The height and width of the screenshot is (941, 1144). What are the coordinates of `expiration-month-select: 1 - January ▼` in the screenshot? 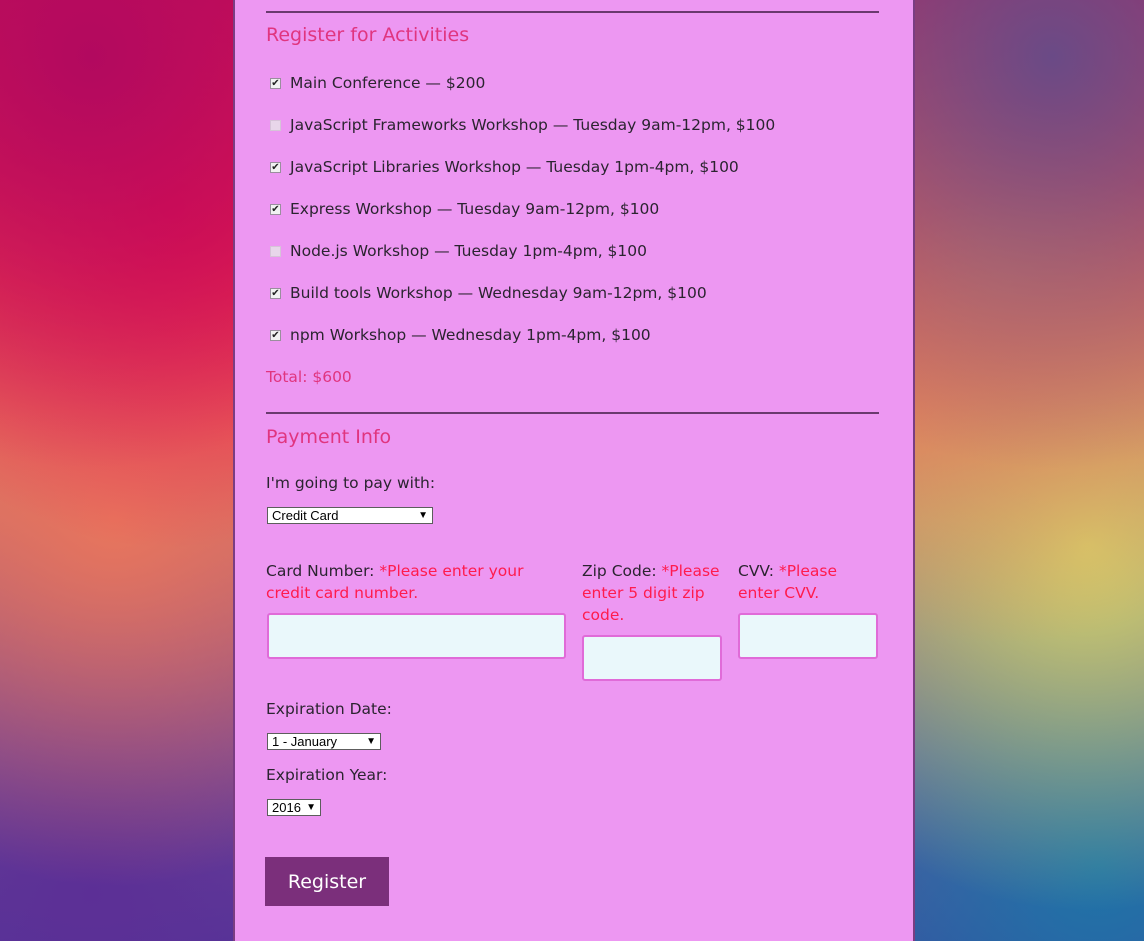 It's located at (324, 741).